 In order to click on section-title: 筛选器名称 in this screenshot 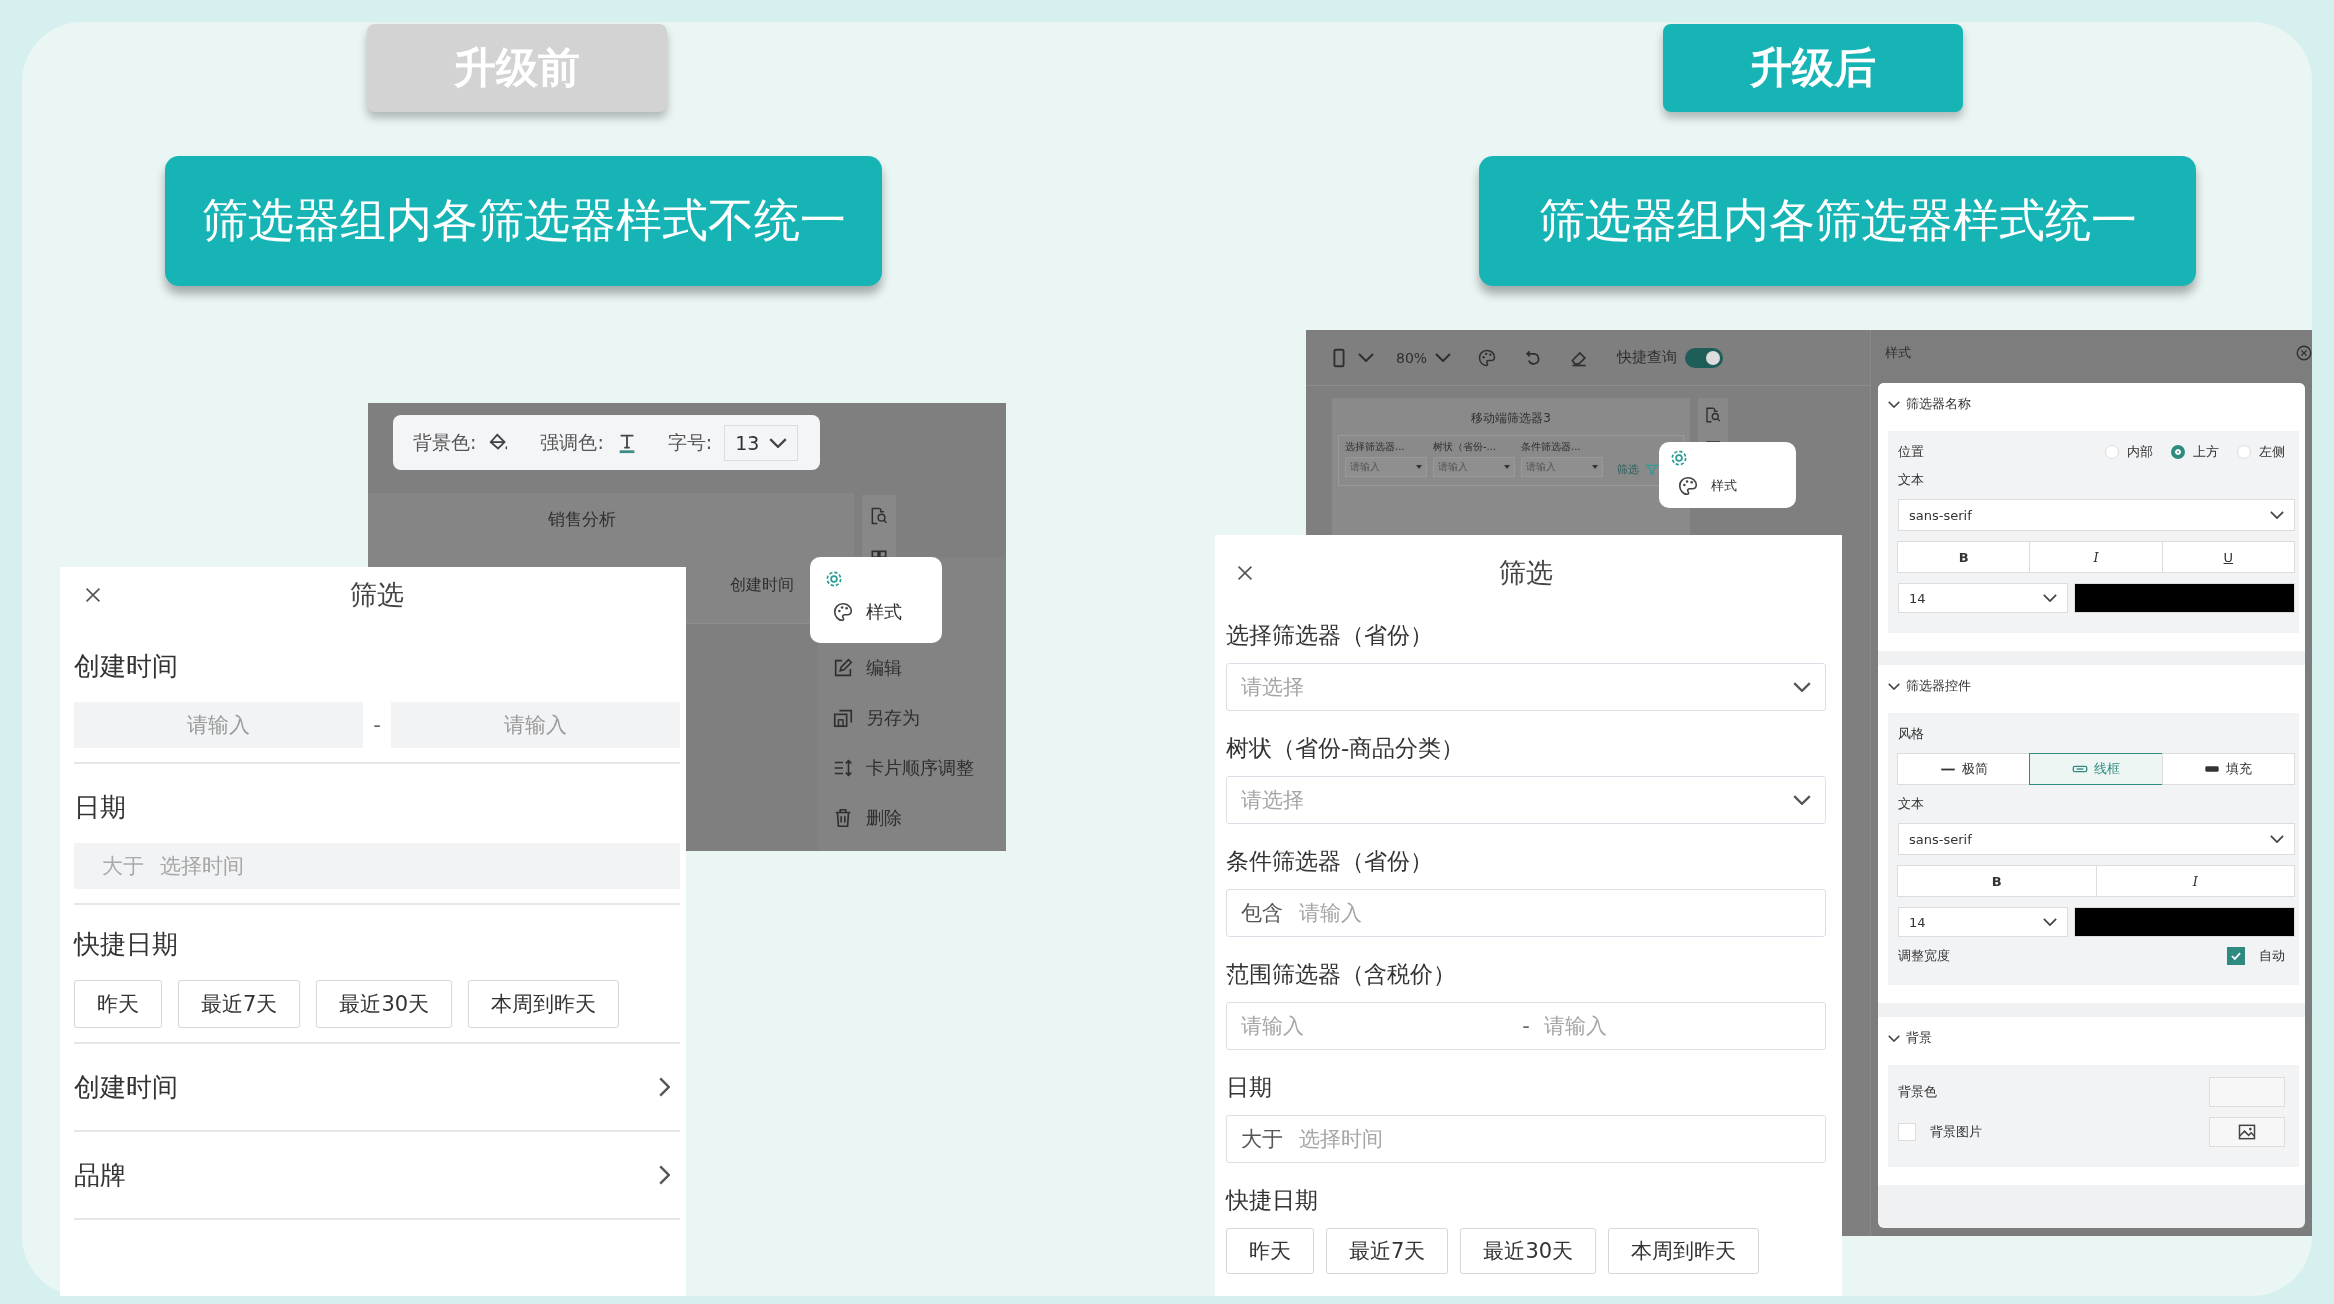, I will do `click(1938, 404)`.